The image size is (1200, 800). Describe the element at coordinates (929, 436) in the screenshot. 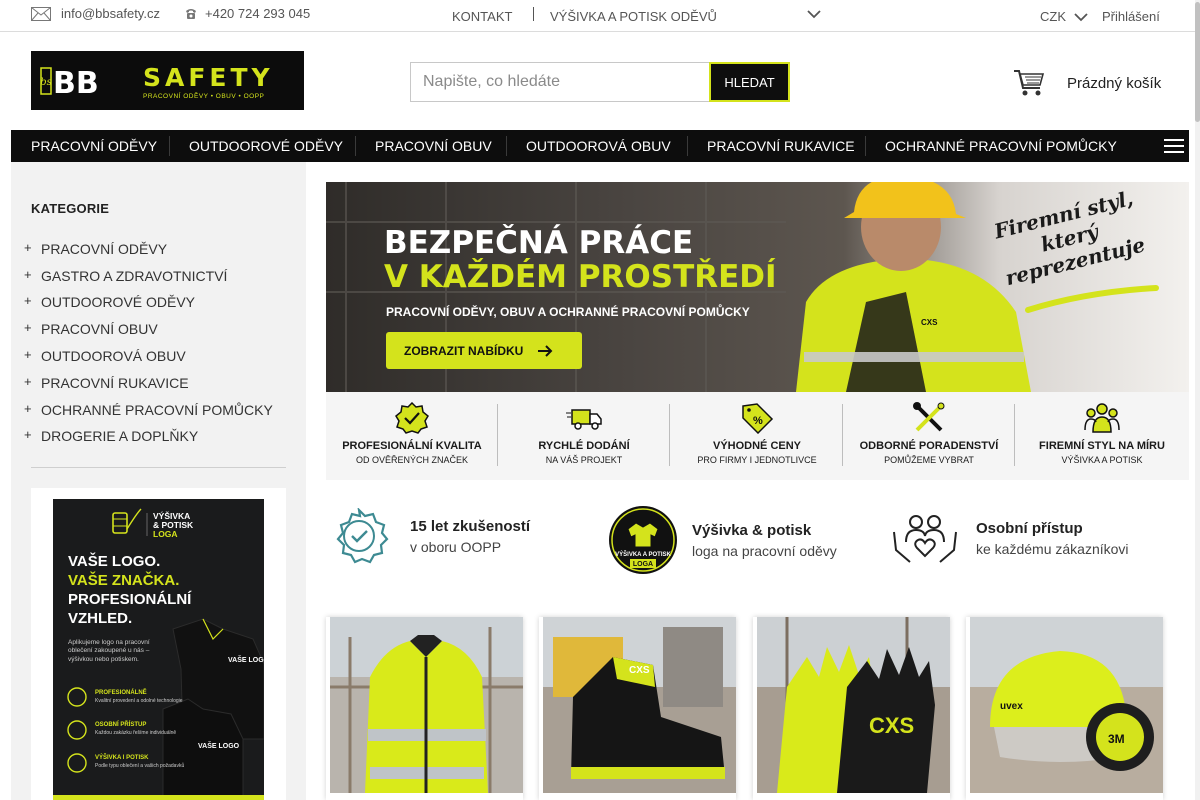

I see `feature-advice: ODBORNÉ PORADENSTVÍ POMŮŽEME VYBRAT` at that location.